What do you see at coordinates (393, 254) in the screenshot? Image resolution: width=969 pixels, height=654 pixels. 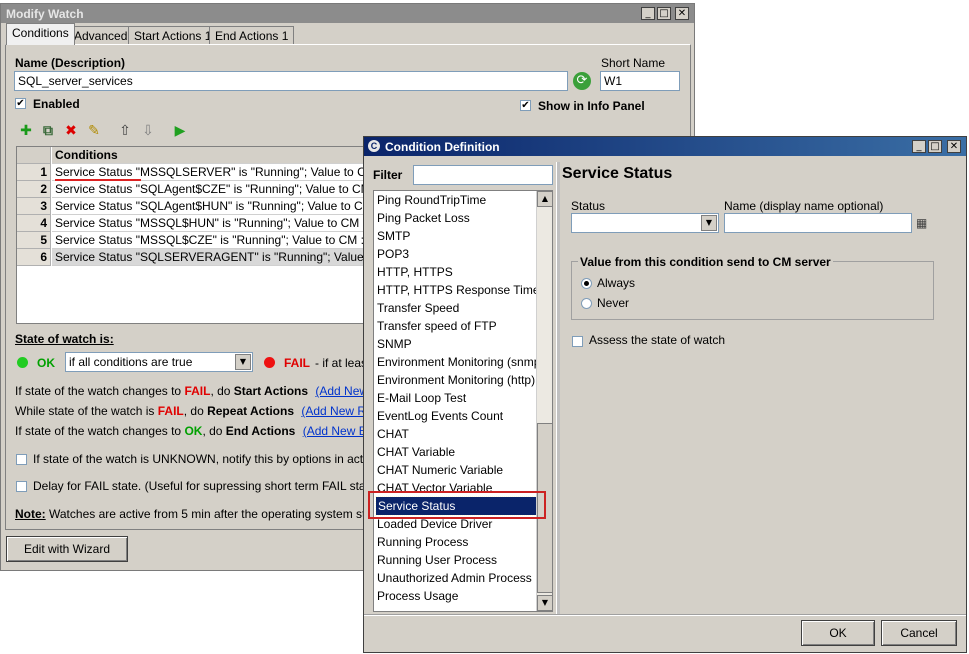 I see `list-item: POP3` at bounding box center [393, 254].